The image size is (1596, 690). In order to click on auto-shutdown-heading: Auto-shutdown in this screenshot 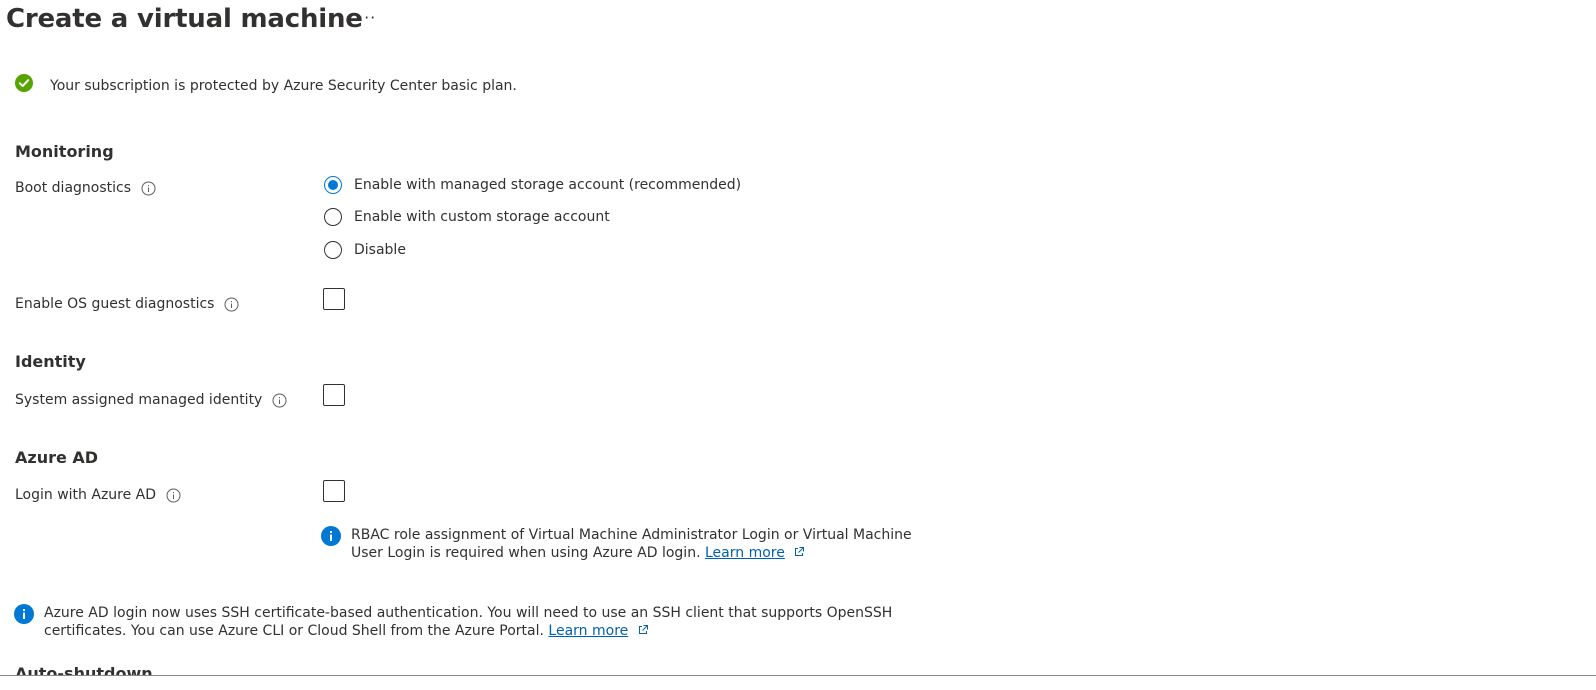, I will do `click(84, 669)`.